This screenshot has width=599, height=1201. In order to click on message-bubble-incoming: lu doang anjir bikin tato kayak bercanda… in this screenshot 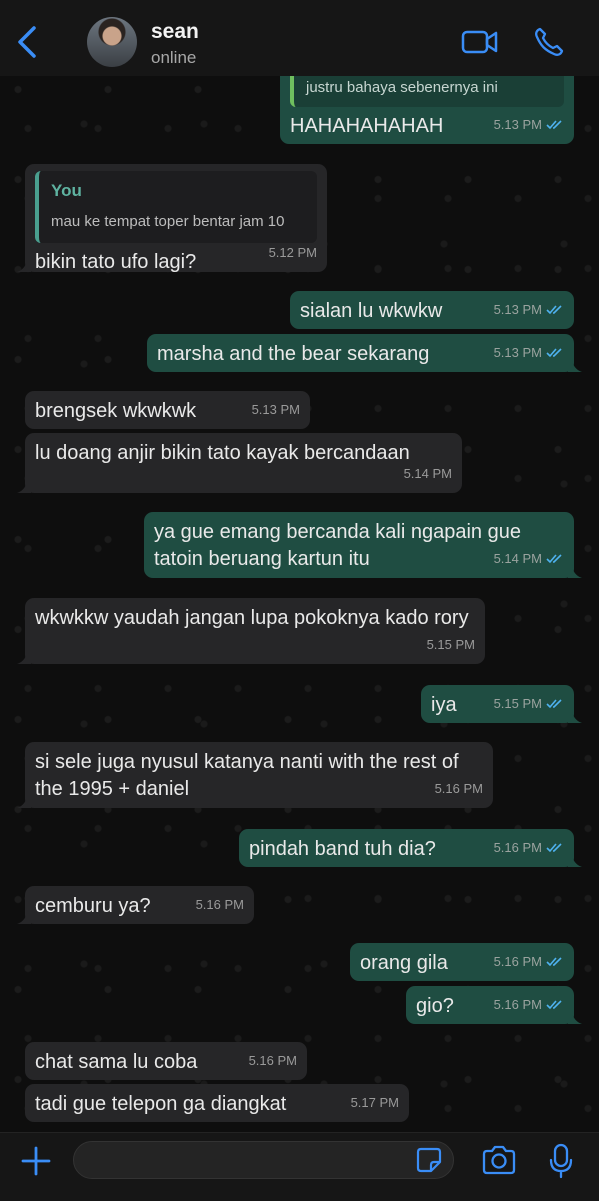, I will do `click(239, 463)`.